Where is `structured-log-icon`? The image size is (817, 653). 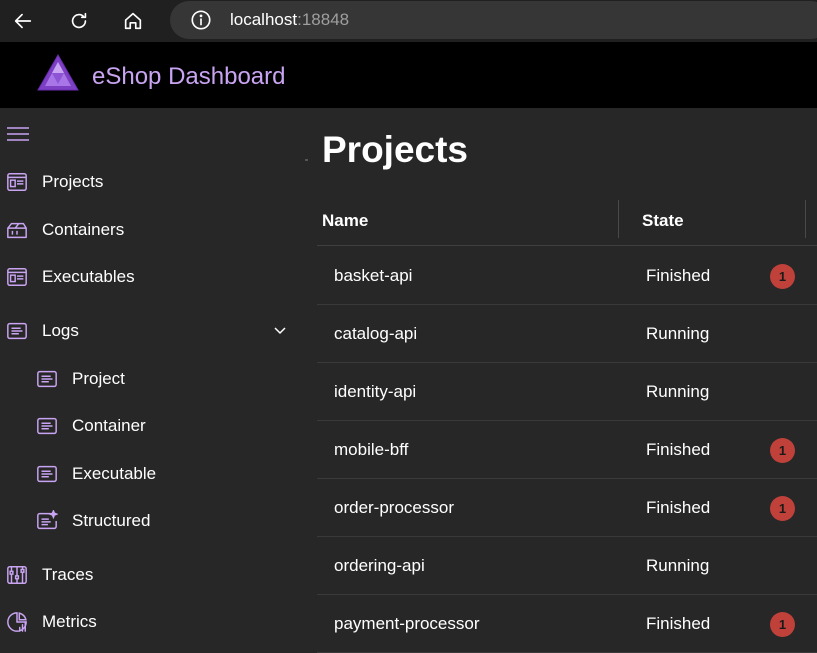
structured-log-icon is located at coordinates (47, 520).